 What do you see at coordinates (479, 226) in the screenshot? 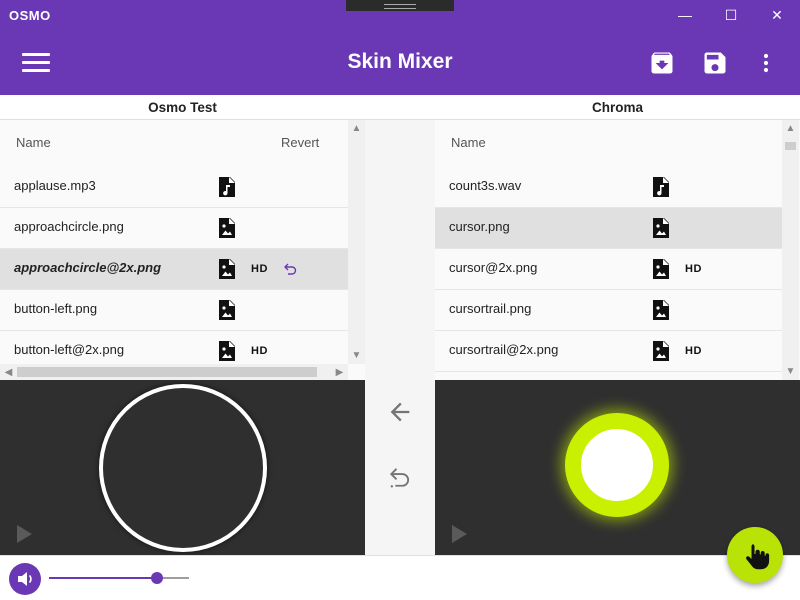
I see `file-name: cursor.png` at bounding box center [479, 226].